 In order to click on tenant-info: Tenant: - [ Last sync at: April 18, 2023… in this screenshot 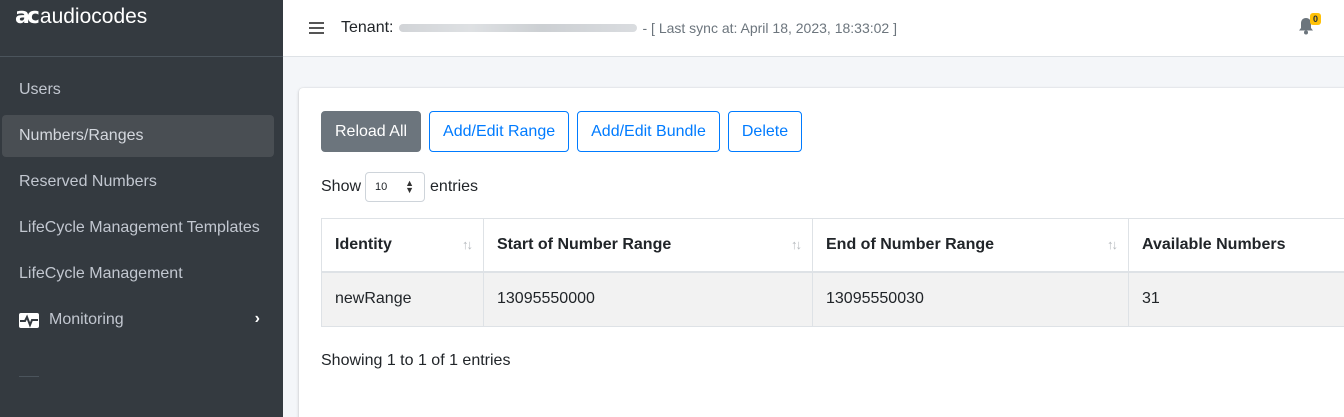, I will do `click(619, 28)`.